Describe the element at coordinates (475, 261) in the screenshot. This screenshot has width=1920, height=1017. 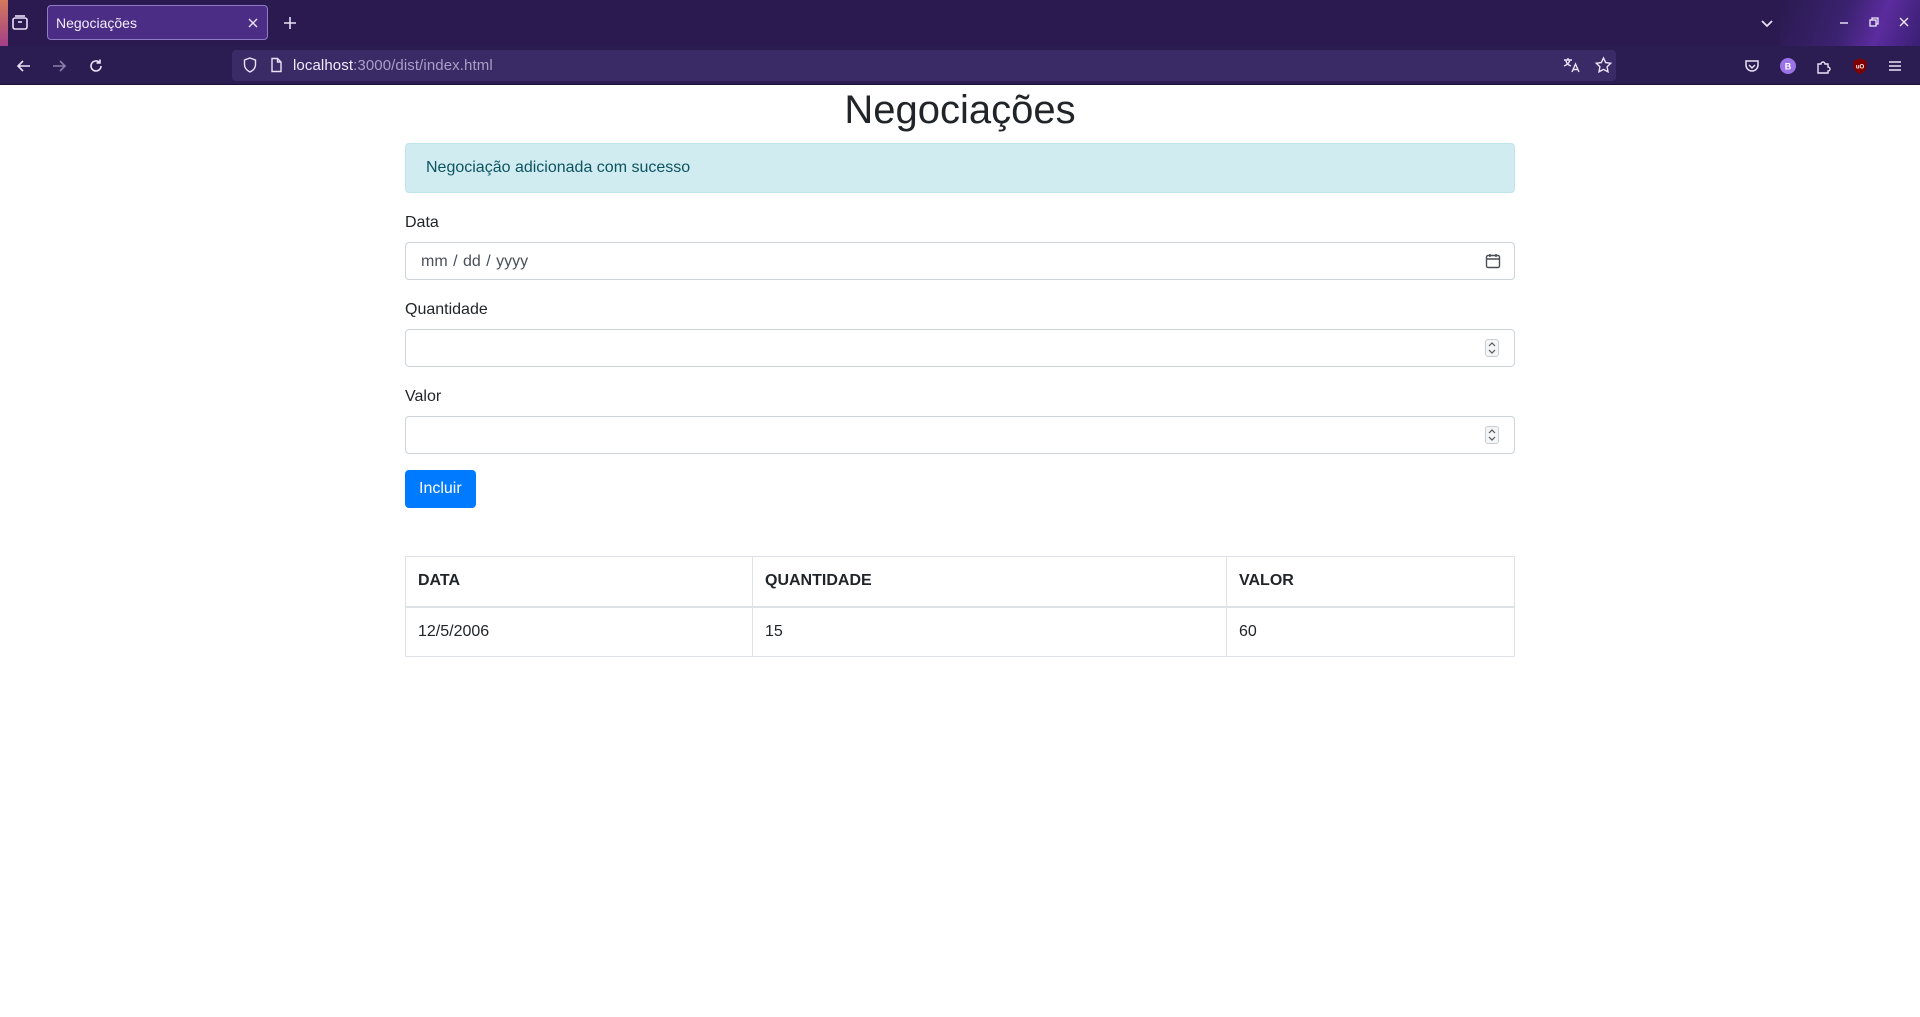
I see `date-placeholder: mm / dd / yyyy` at that location.